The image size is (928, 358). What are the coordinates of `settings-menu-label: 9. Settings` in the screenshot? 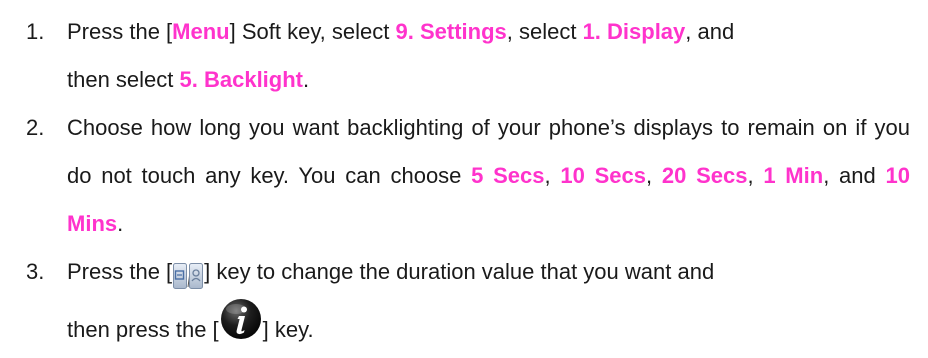 It's located at (451, 31).